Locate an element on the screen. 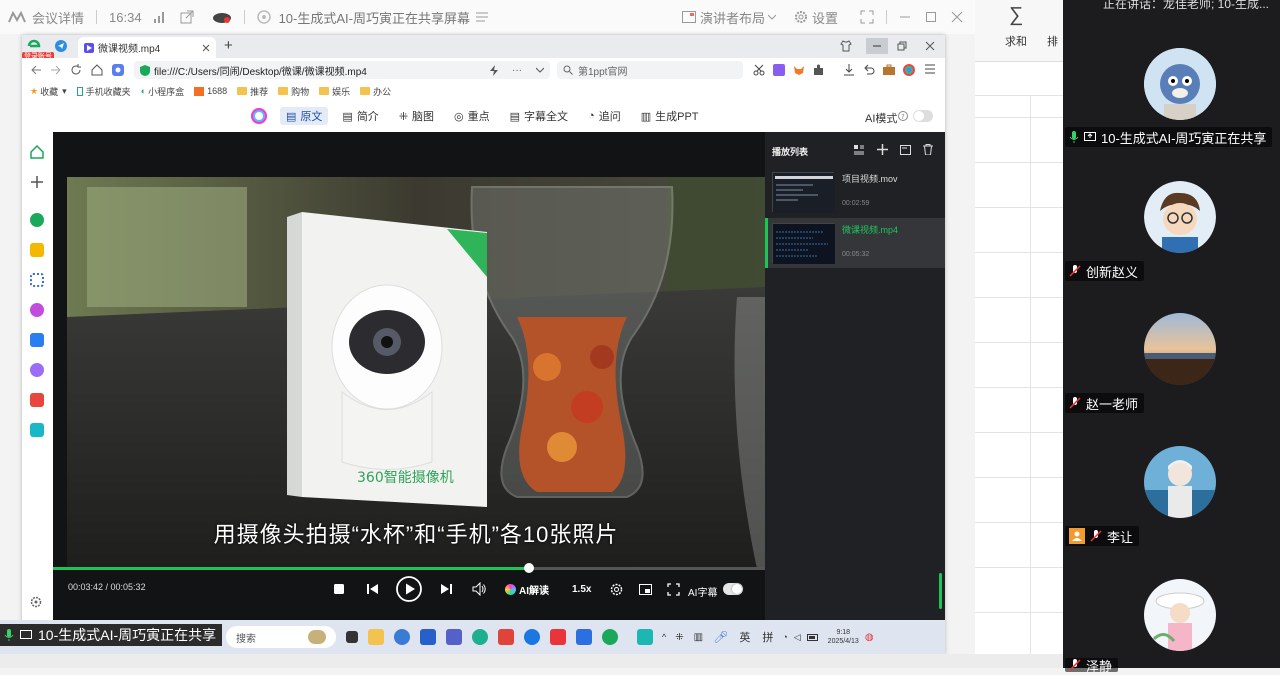  app-mk-icon is located at coordinates (454, 637).